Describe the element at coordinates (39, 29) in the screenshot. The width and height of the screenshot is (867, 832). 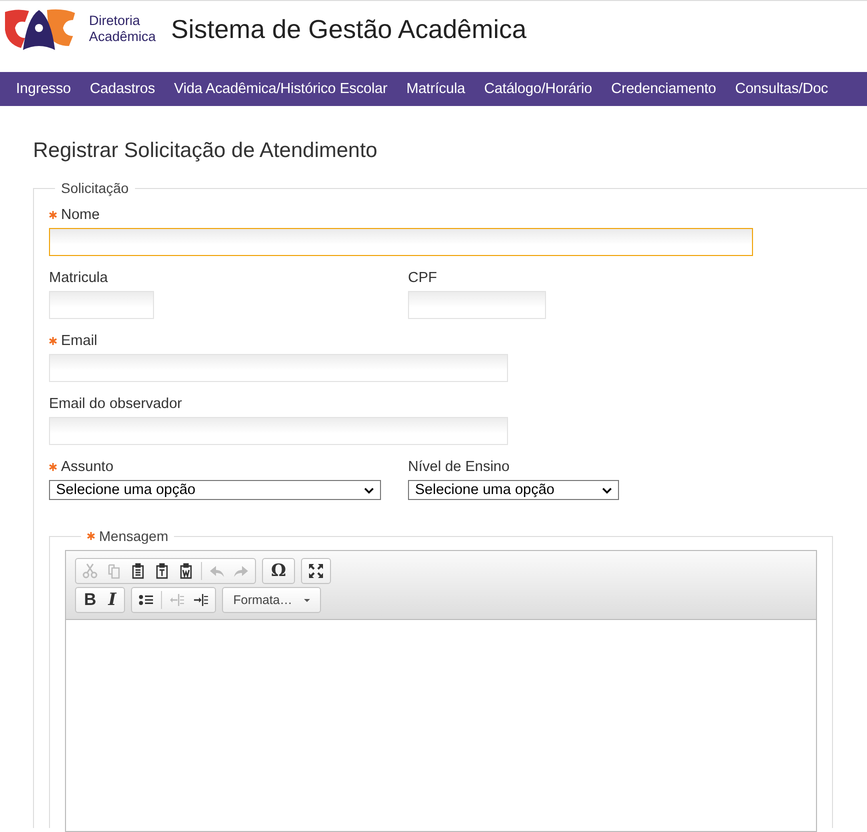
I see `logo-icon` at that location.